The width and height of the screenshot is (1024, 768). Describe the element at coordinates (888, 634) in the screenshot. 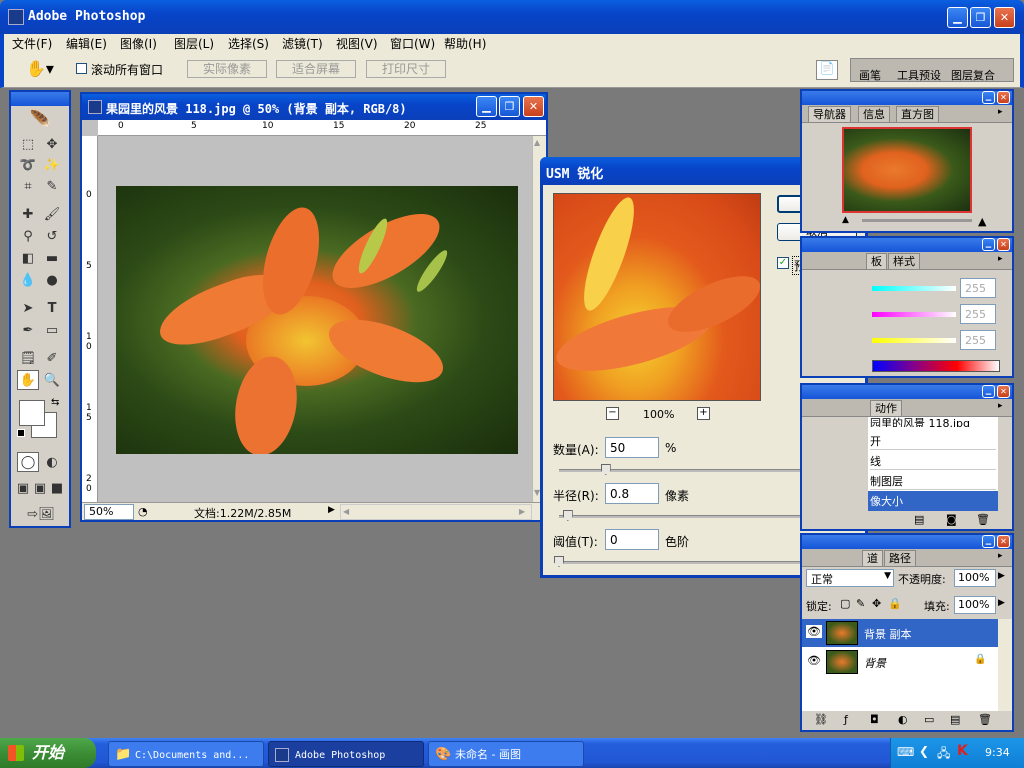

I see `layer-name: 背景 副本` at that location.